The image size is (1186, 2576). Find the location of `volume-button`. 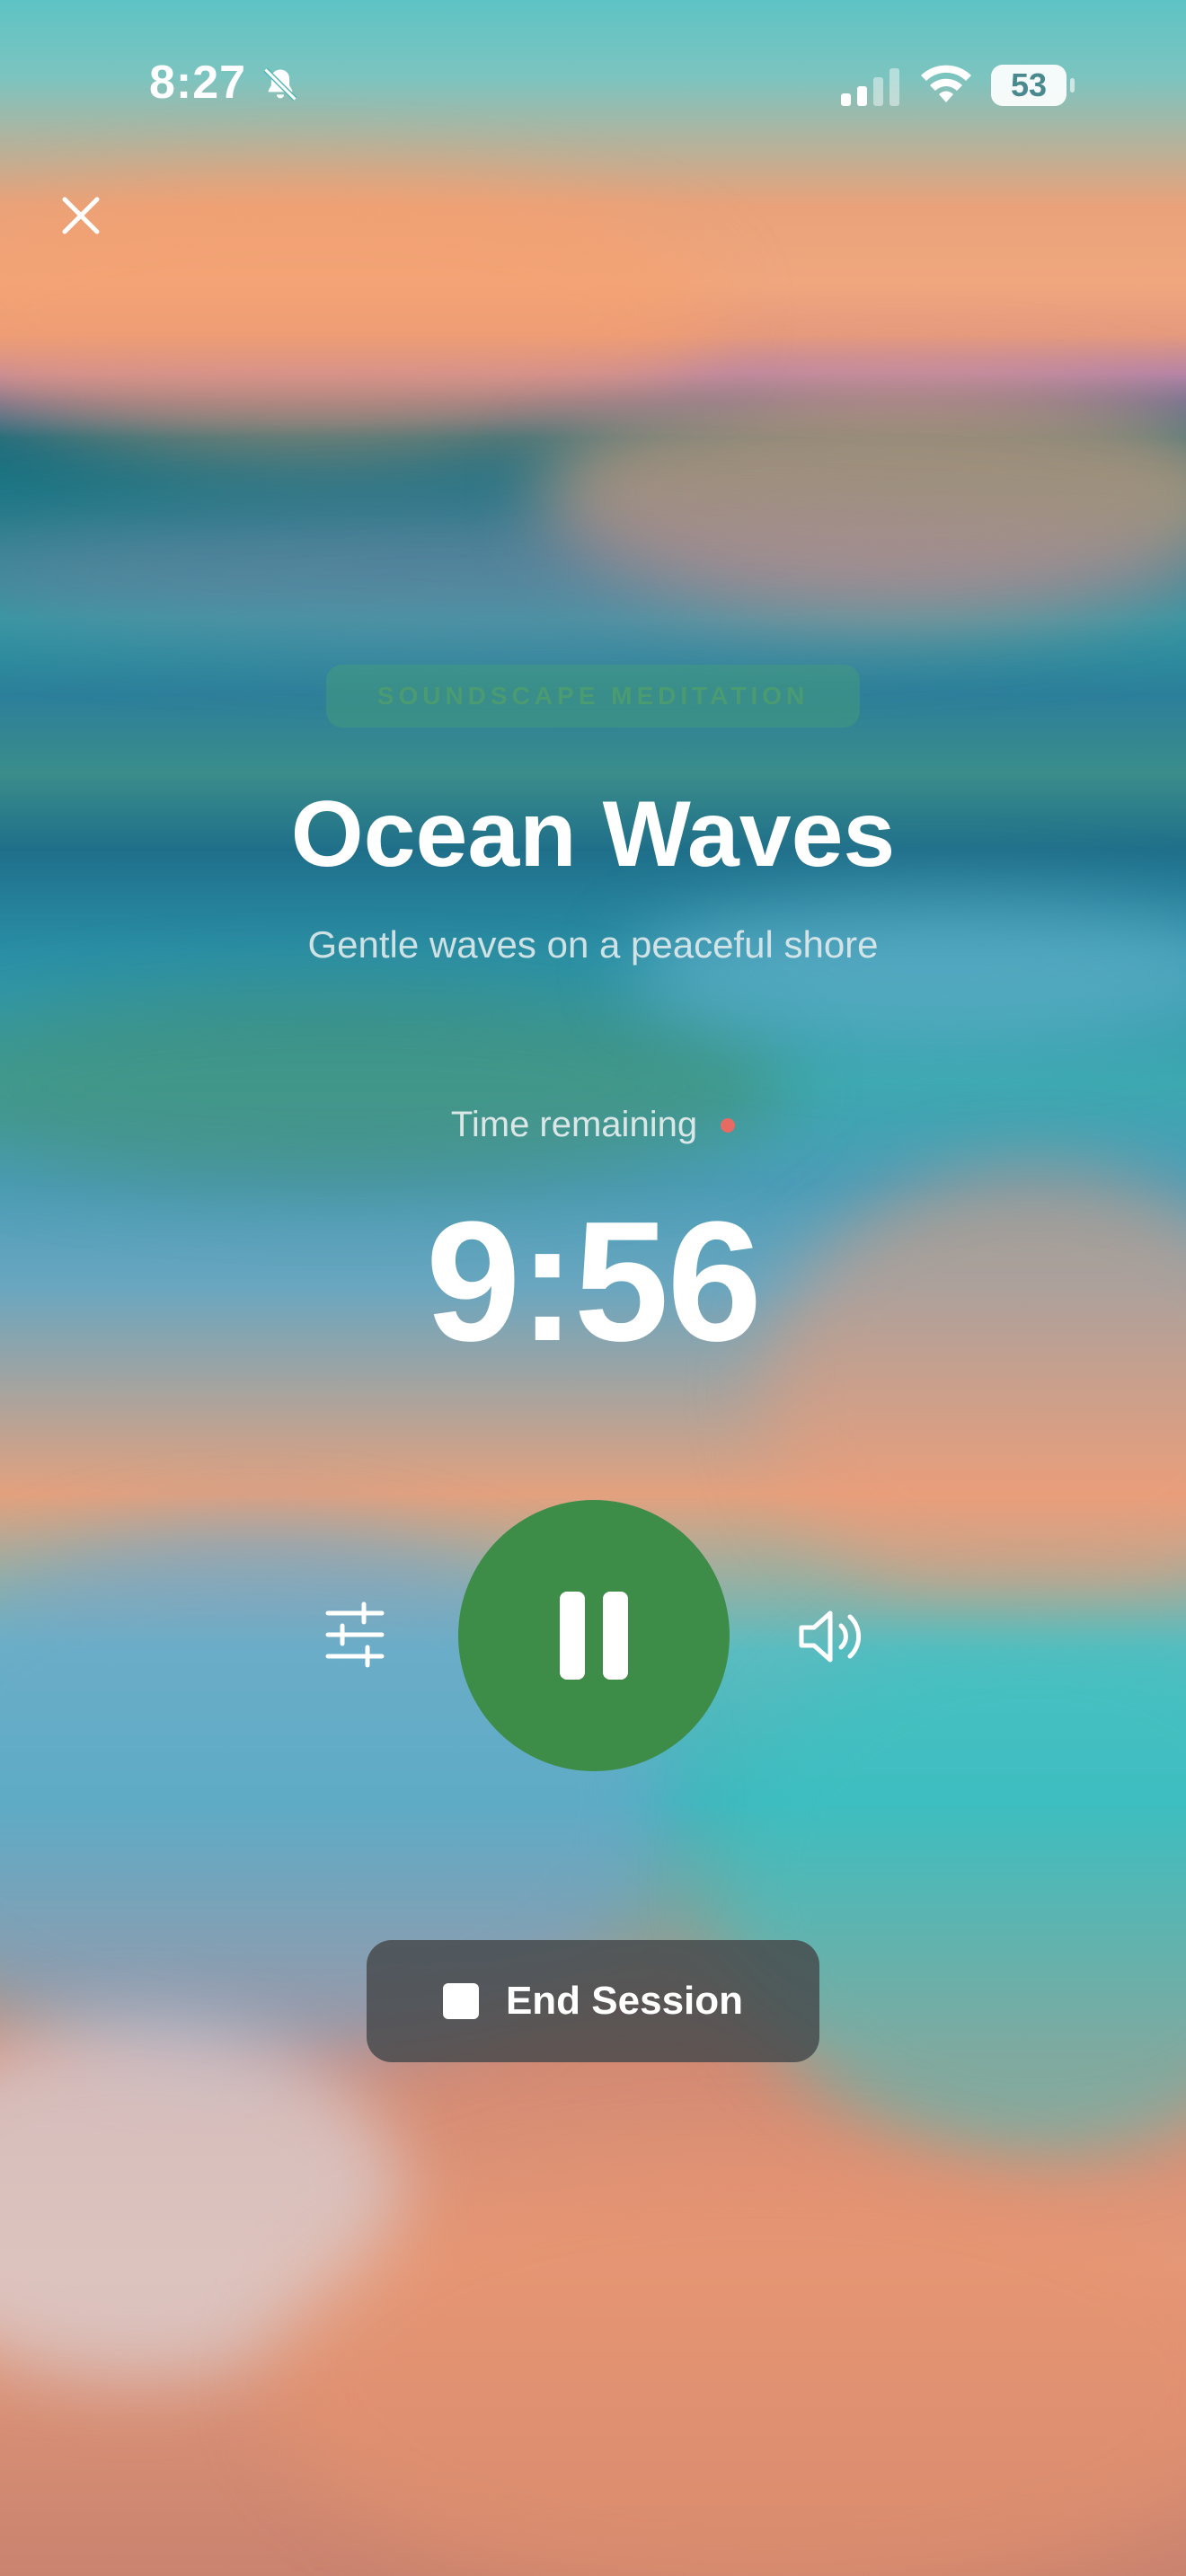

volume-button is located at coordinates (830, 1636).